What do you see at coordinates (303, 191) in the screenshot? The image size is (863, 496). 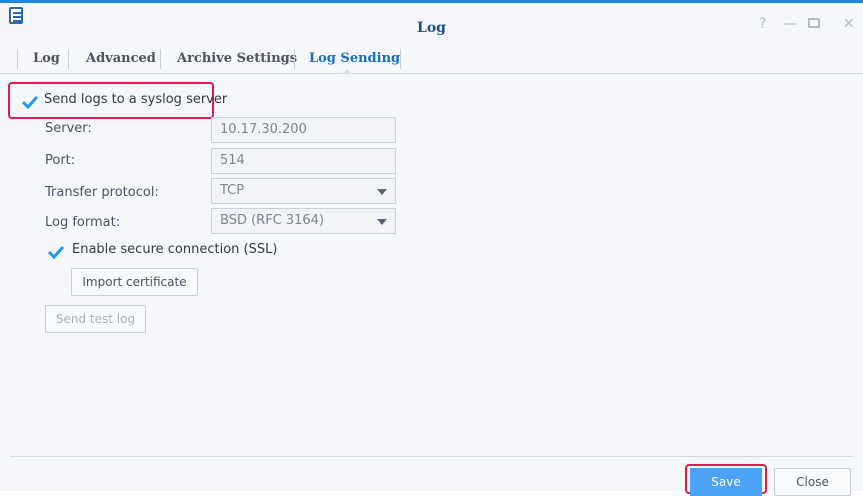 I see `protocol-select: TCP` at bounding box center [303, 191].